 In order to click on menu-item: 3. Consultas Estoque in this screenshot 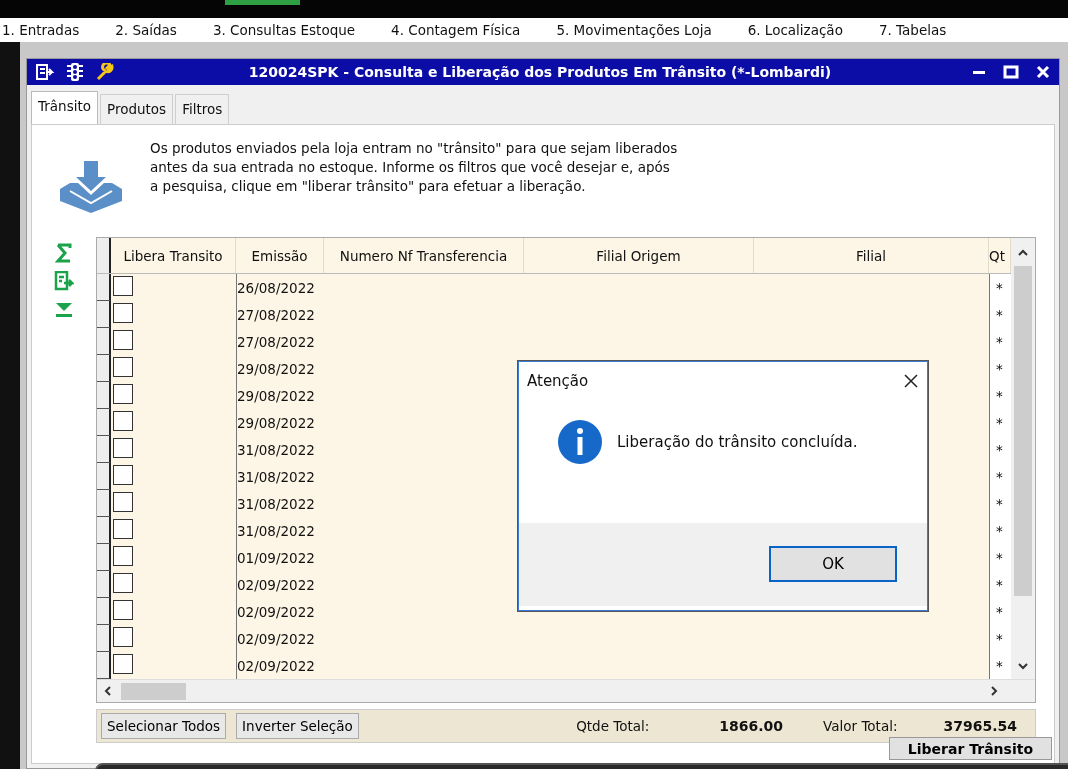, I will do `click(291, 30)`.